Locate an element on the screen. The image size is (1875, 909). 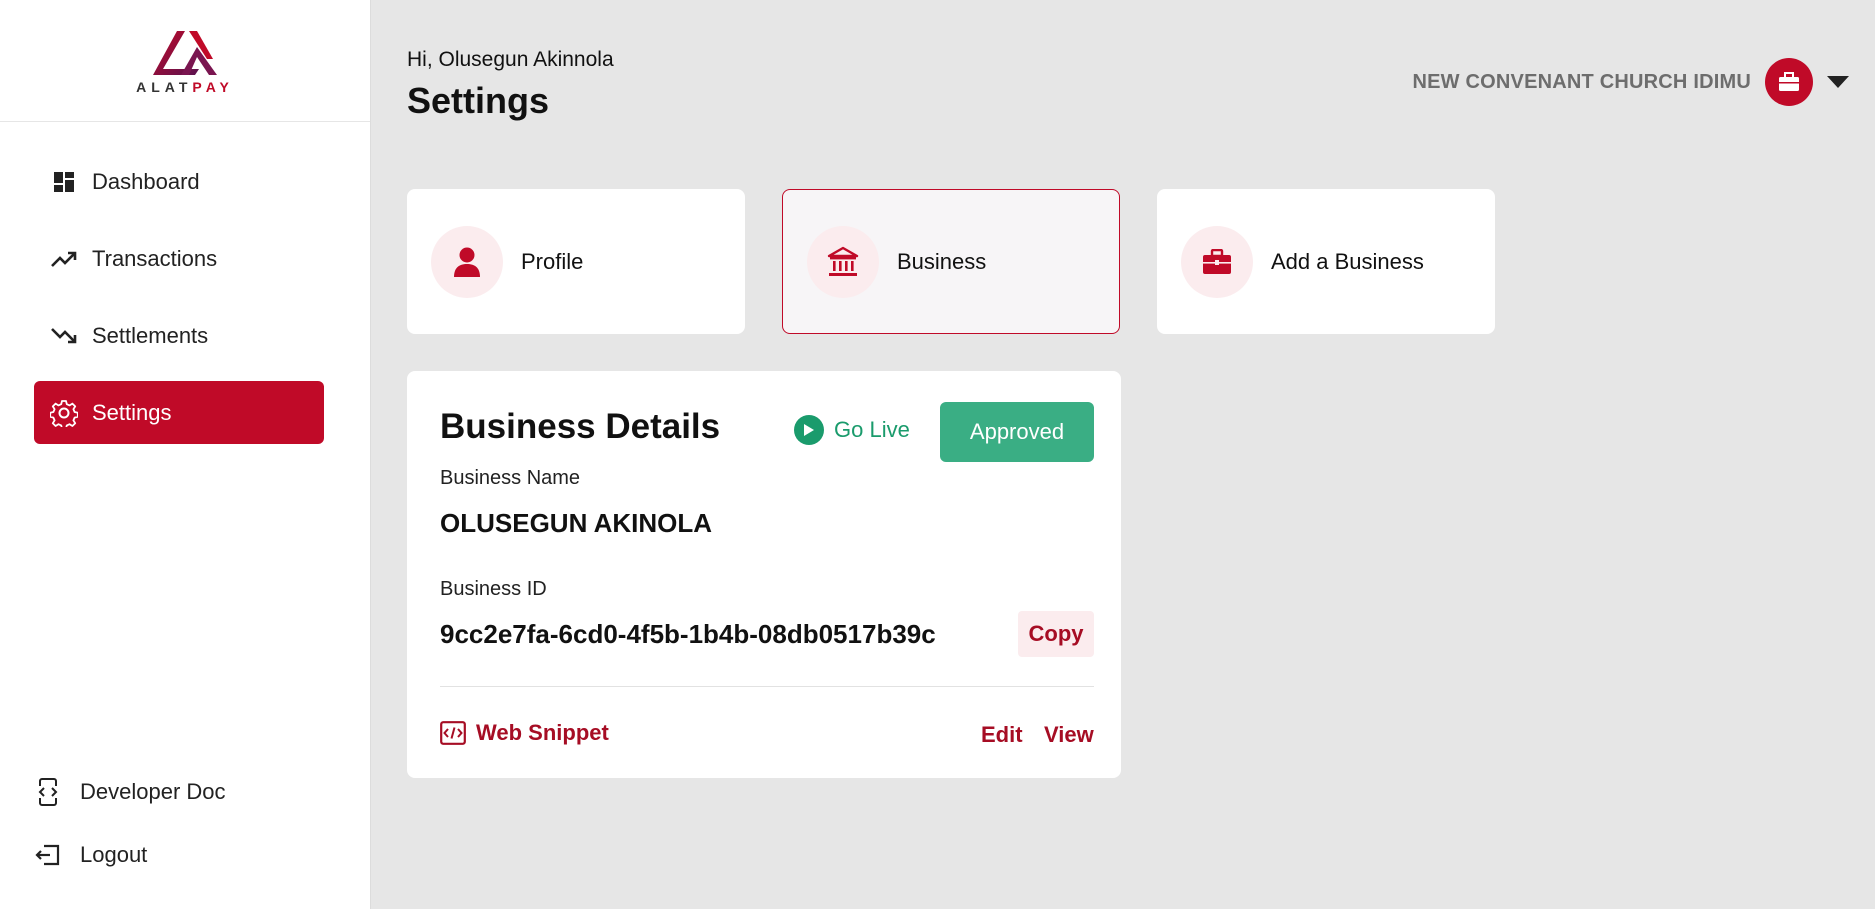
tab-business: Business is located at coordinates (951, 261).